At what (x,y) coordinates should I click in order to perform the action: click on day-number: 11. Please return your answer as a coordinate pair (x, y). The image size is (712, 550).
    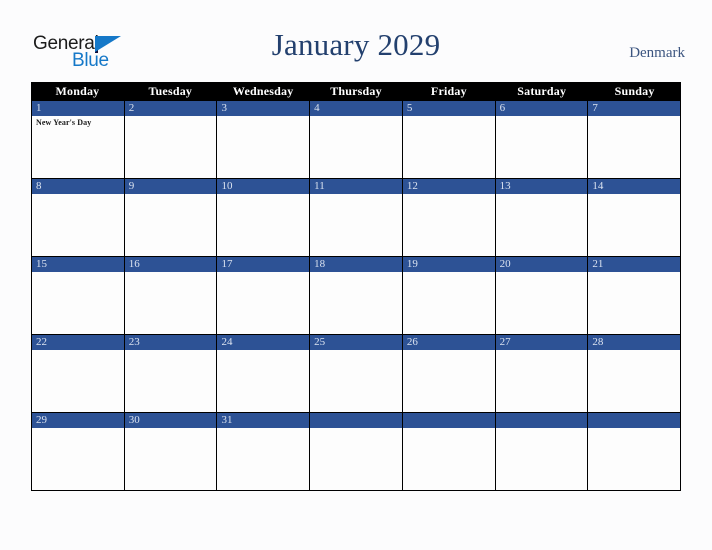
    Looking at the image, I should click on (356, 186).